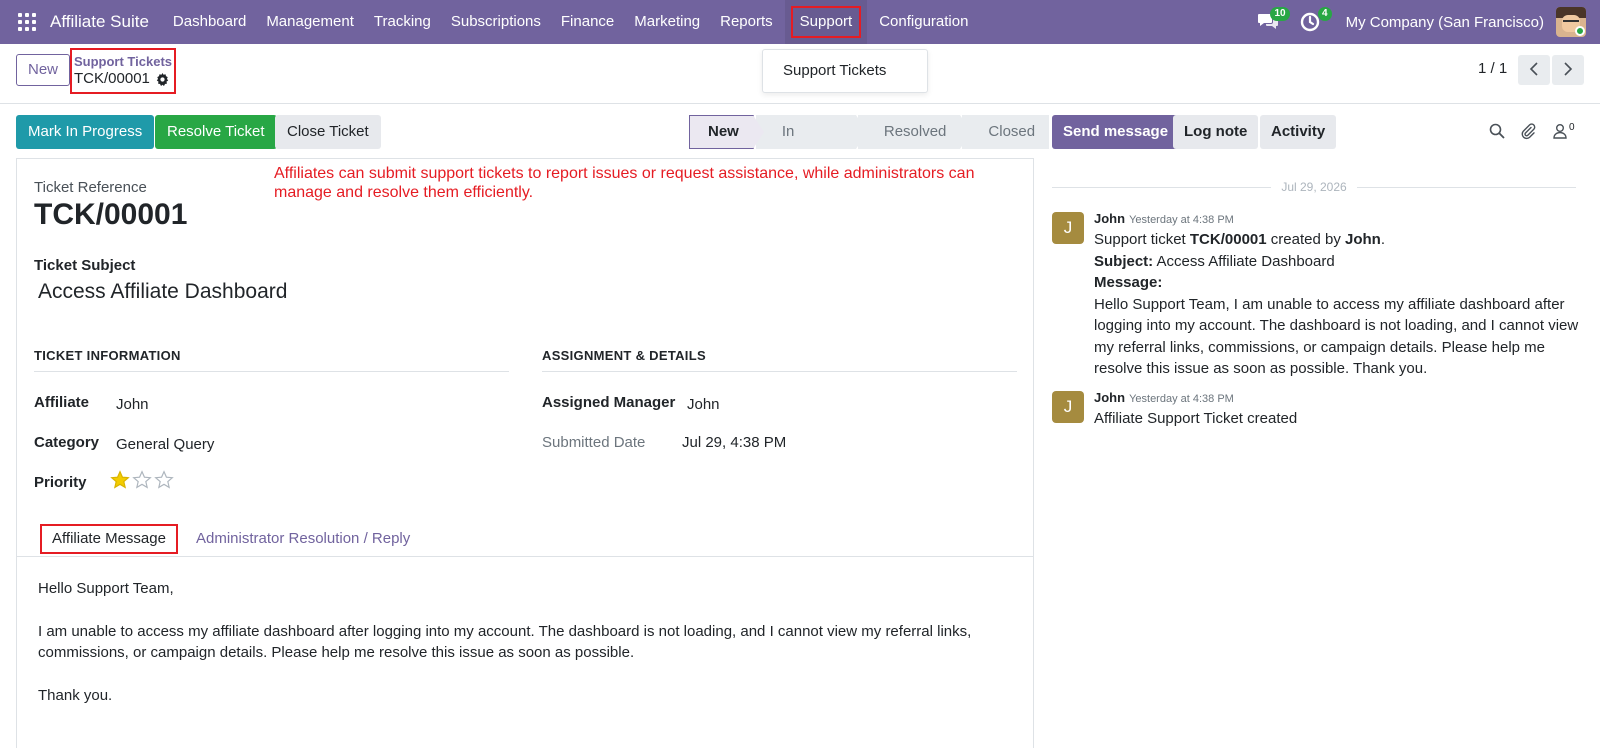 The width and height of the screenshot is (1600, 748). Describe the element at coordinates (734, 442) in the screenshot. I see `submitted-date-value: Jul 29, 4:38 PM` at that location.